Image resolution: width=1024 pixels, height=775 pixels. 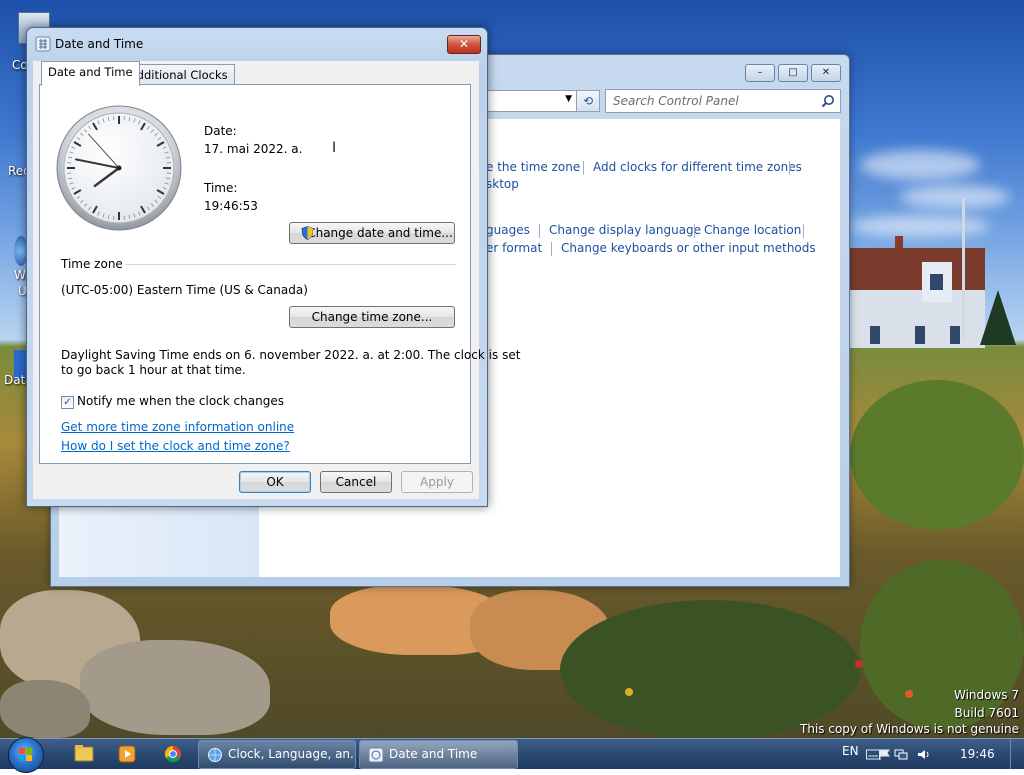 I want to click on media-player-icon, so click(x=127, y=754).